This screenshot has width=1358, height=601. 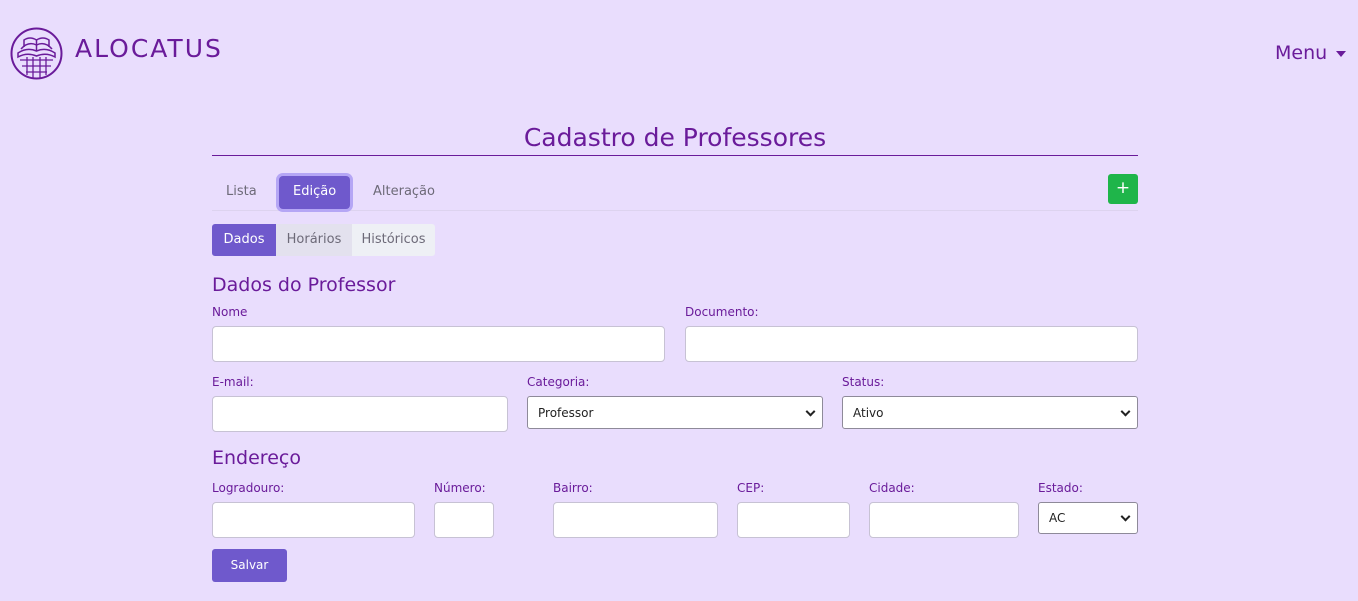 I want to click on cep-input, so click(x=793, y=520).